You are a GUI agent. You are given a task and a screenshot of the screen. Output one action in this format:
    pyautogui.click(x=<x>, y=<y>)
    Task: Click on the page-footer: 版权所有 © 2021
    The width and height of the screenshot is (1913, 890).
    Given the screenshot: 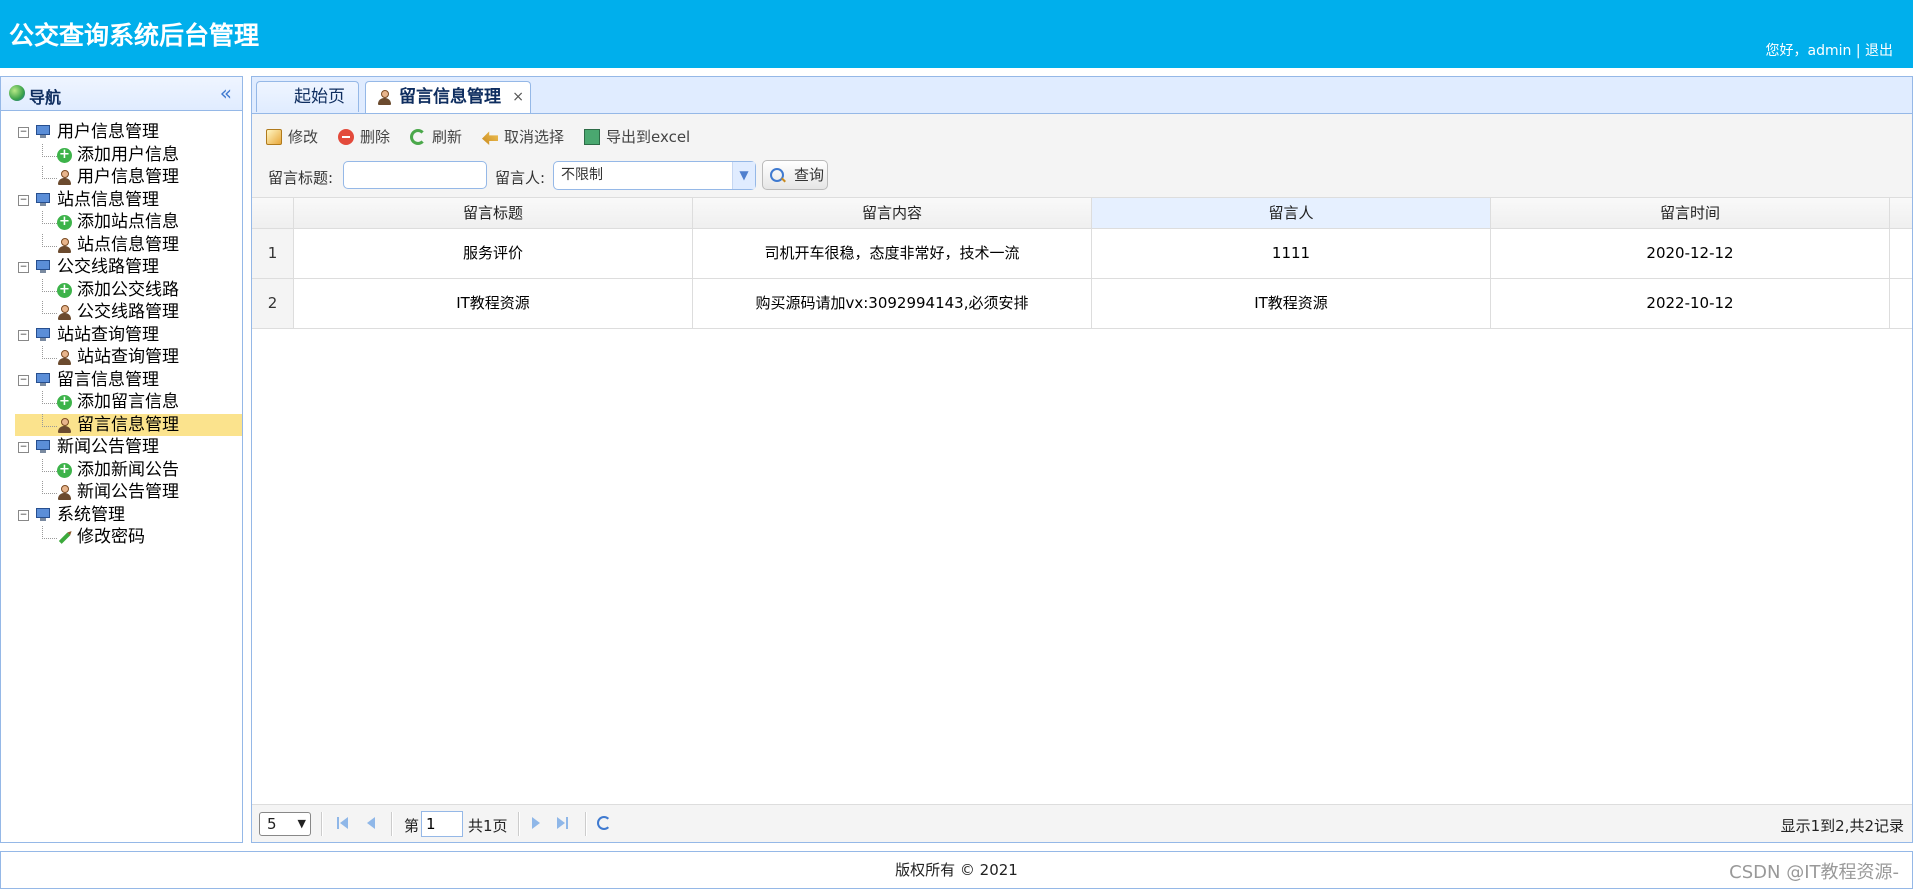 What is the action you would take?
    pyautogui.click(x=956, y=870)
    